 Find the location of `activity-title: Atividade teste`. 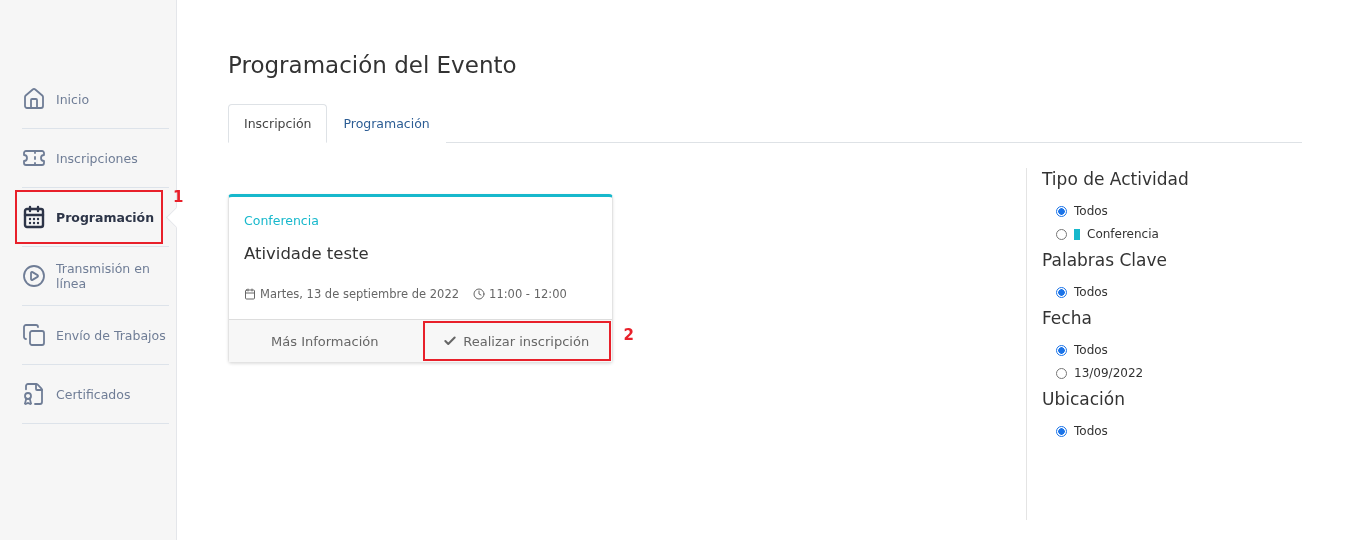

activity-title: Atividade teste is located at coordinates (307, 253).